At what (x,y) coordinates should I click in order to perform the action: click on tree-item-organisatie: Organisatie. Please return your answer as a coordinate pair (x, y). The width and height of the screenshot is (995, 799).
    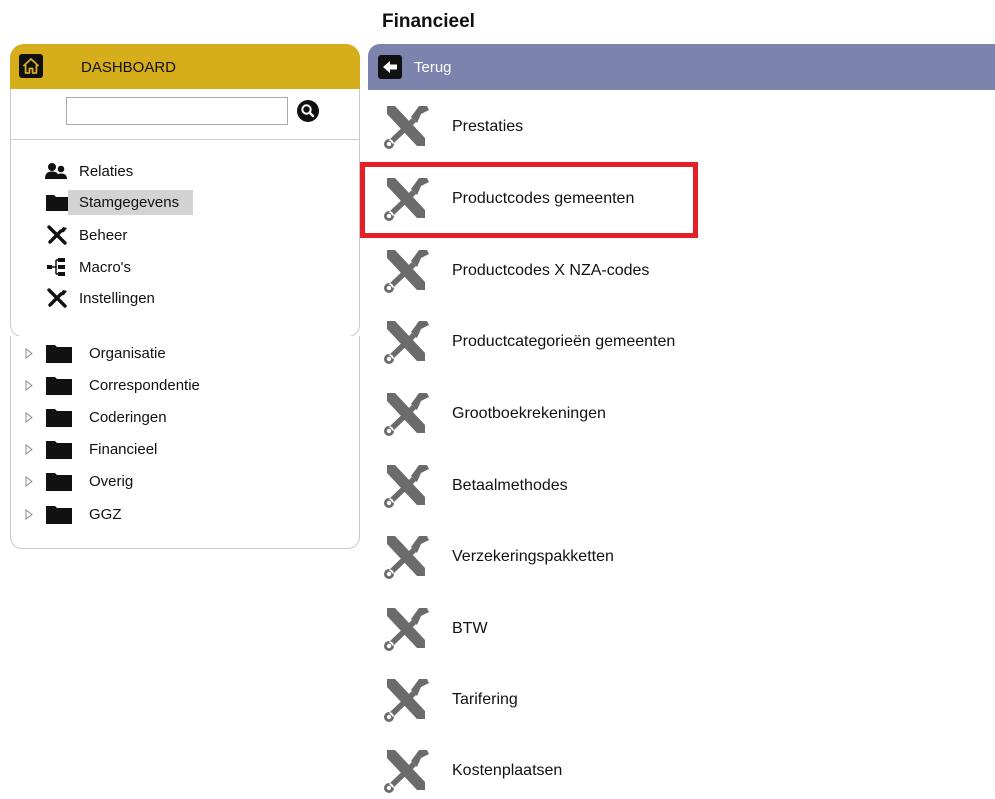
    Looking at the image, I should click on (95, 353).